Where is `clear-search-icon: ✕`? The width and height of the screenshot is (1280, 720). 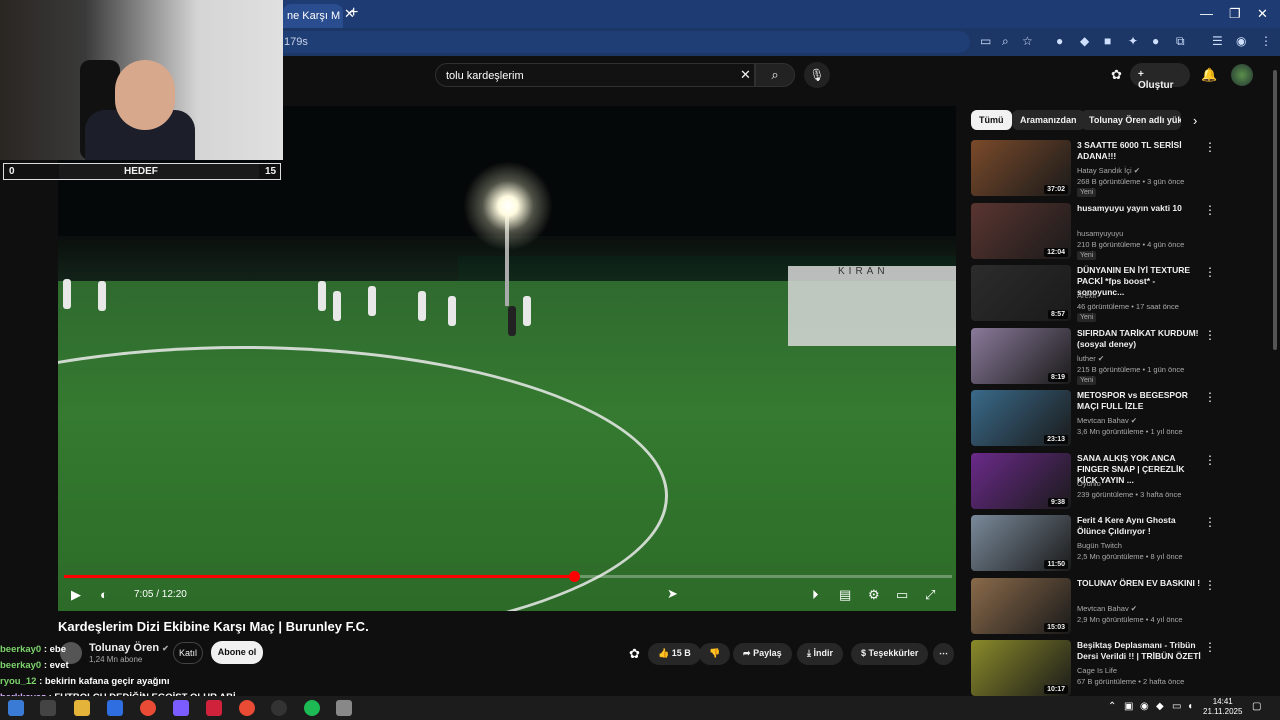
clear-search-icon: ✕ is located at coordinates (745, 75).